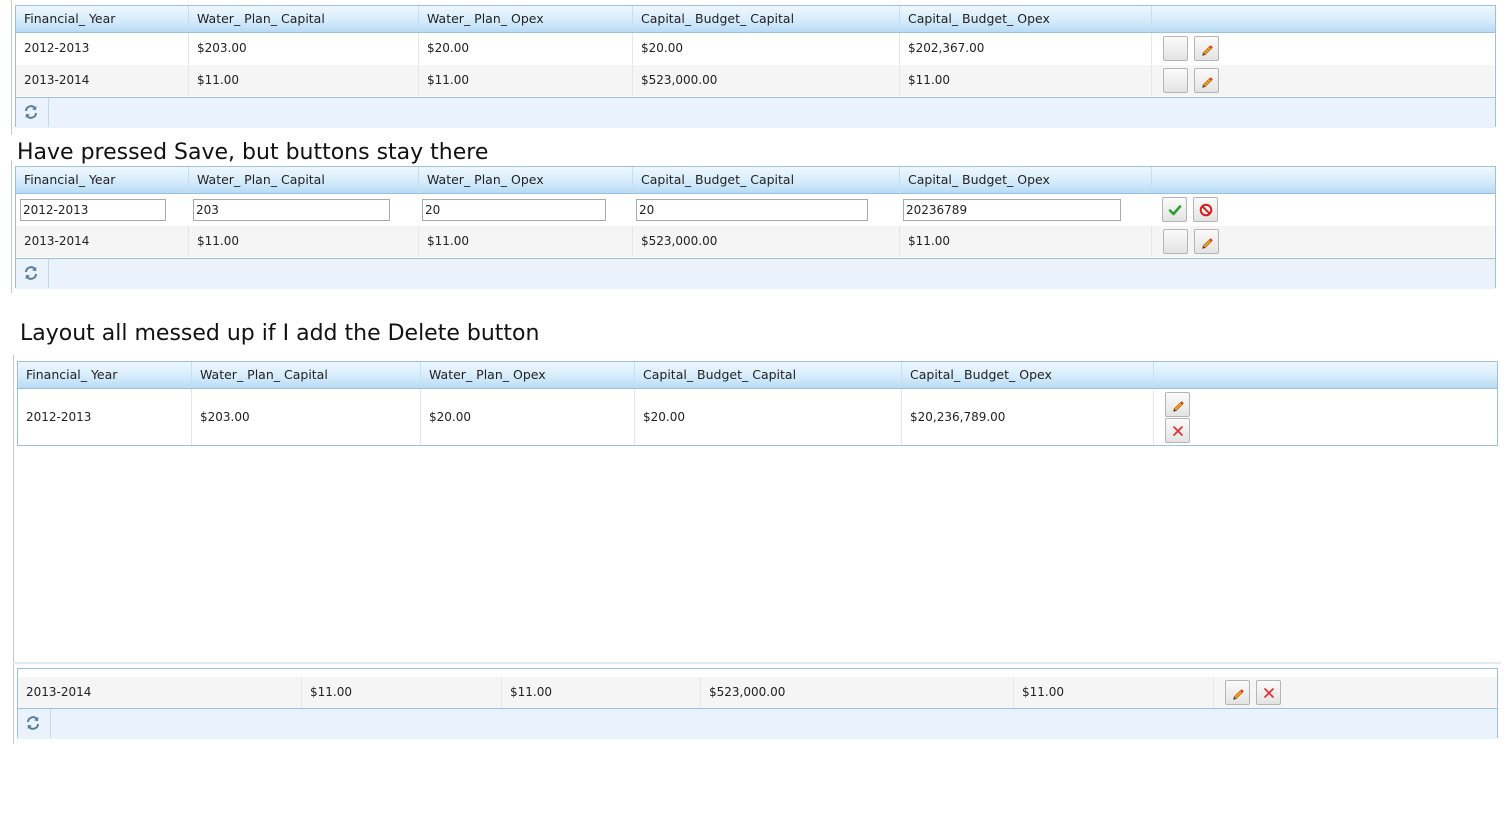 Image resolution: width=1509 pixels, height=838 pixels. I want to click on capital-budget-opex-input, so click(1012, 210).